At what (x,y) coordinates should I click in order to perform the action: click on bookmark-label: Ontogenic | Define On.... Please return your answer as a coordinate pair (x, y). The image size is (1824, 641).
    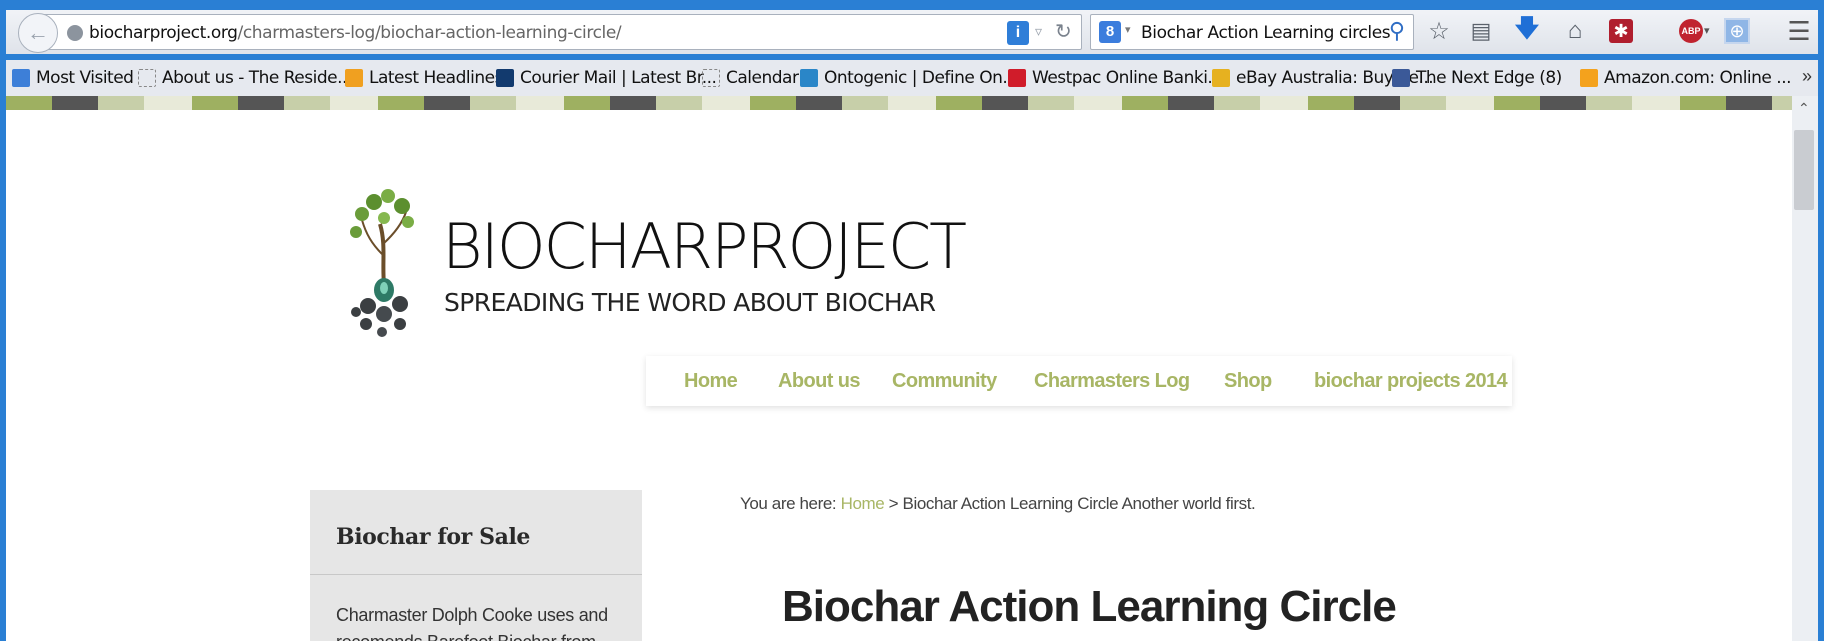
    Looking at the image, I should click on (921, 78).